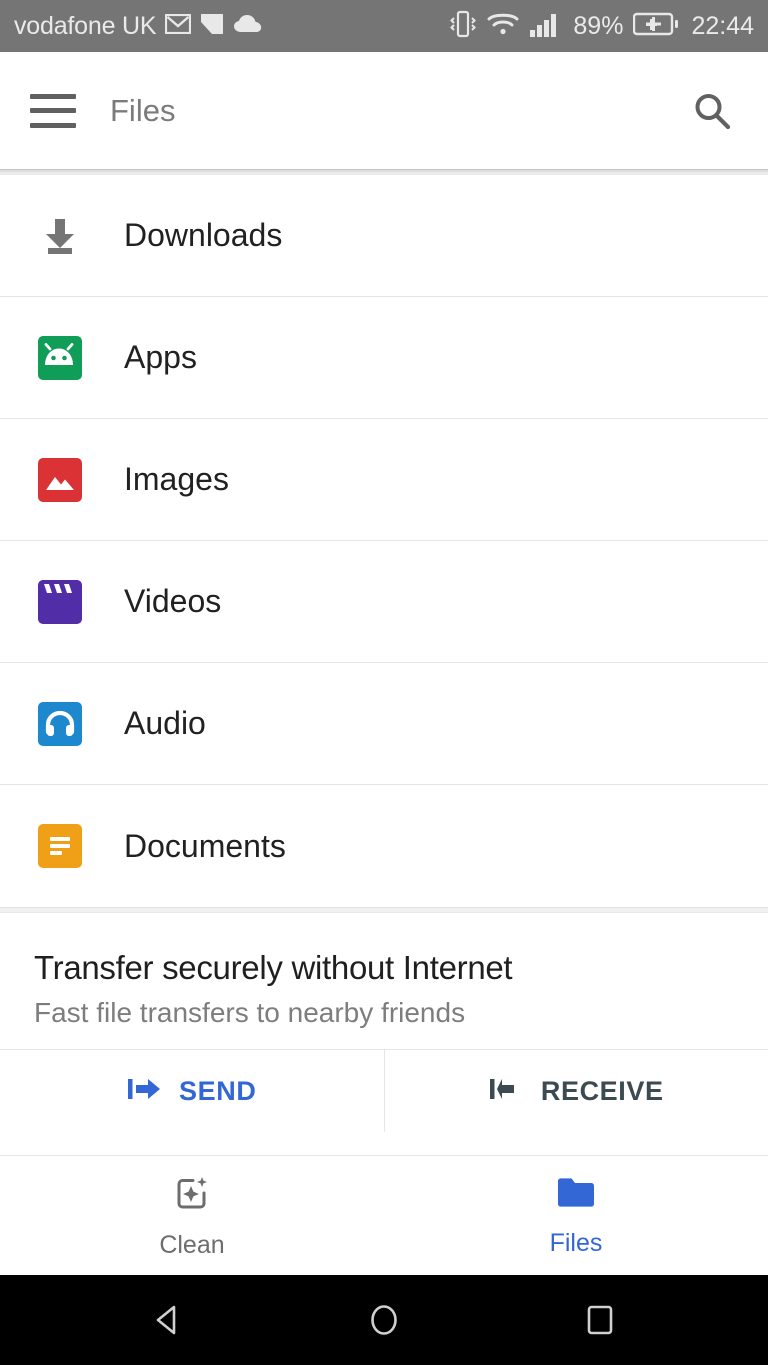 This screenshot has height=1365, width=768. What do you see at coordinates (144, 1091) in the screenshot?
I see `send-arrow-icon` at bounding box center [144, 1091].